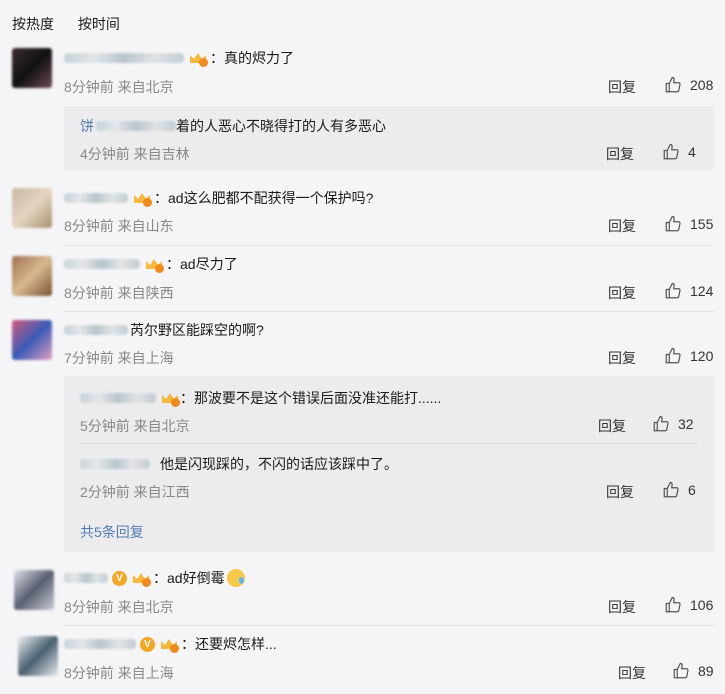  What do you see at coordinates (197, 330) in the screenshot?
I see `comment-text: 芮尔野区能踩空的啊?` at bounding box center [197, 330].